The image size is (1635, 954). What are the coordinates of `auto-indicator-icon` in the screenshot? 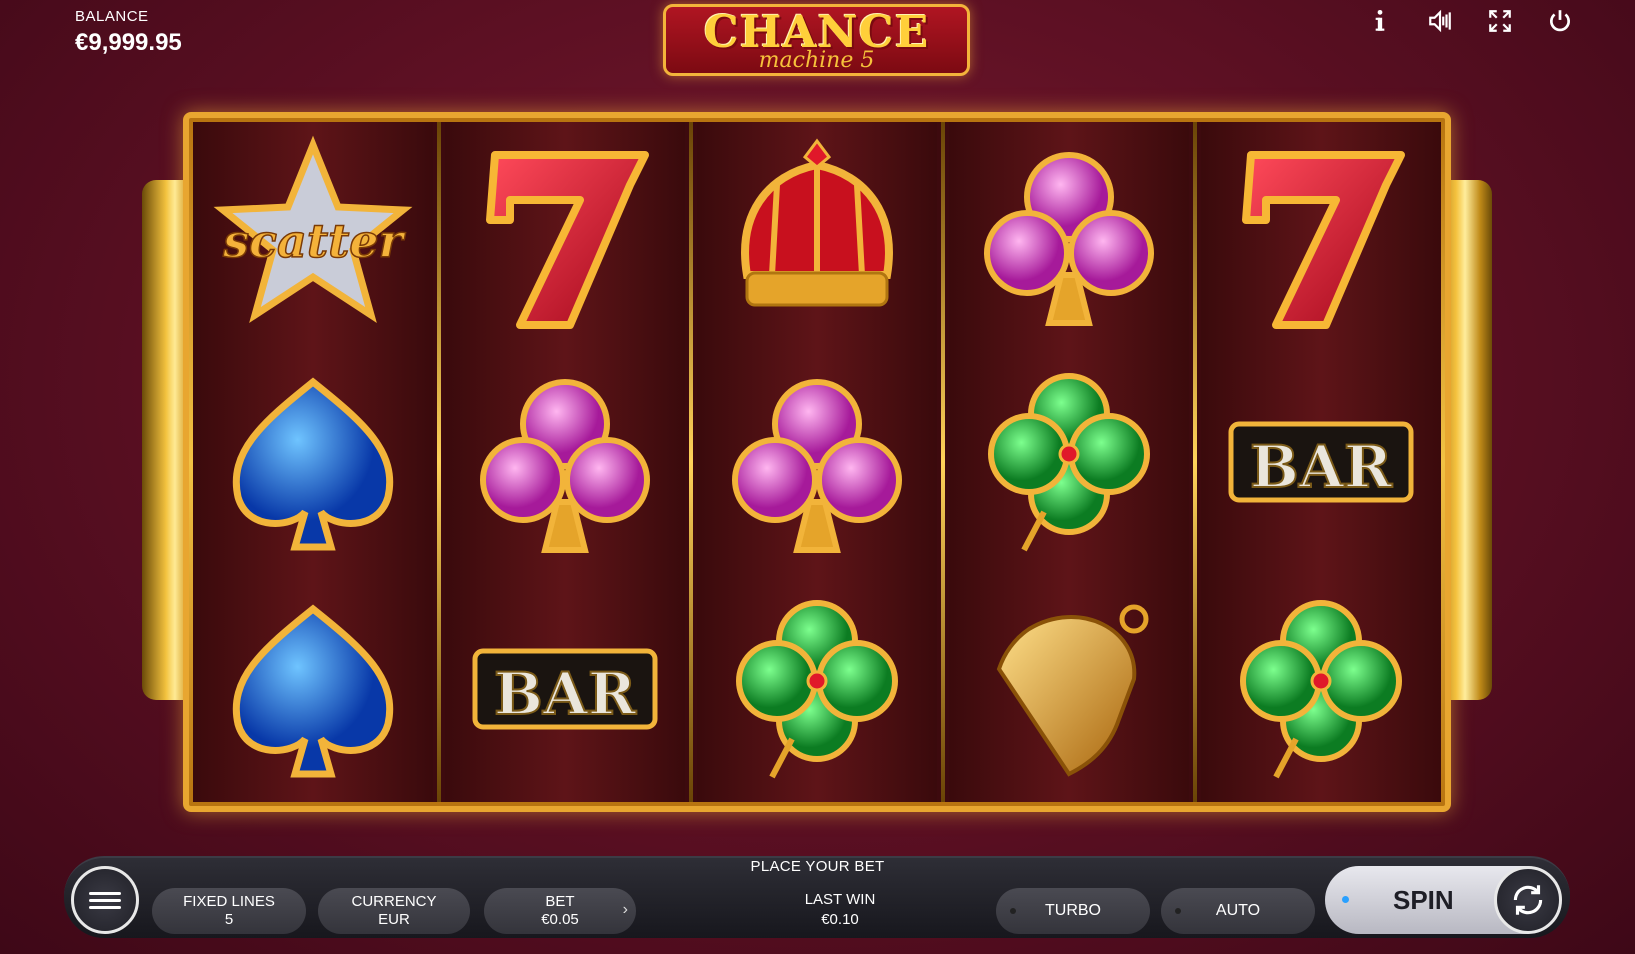 It's located at (1178, 911).